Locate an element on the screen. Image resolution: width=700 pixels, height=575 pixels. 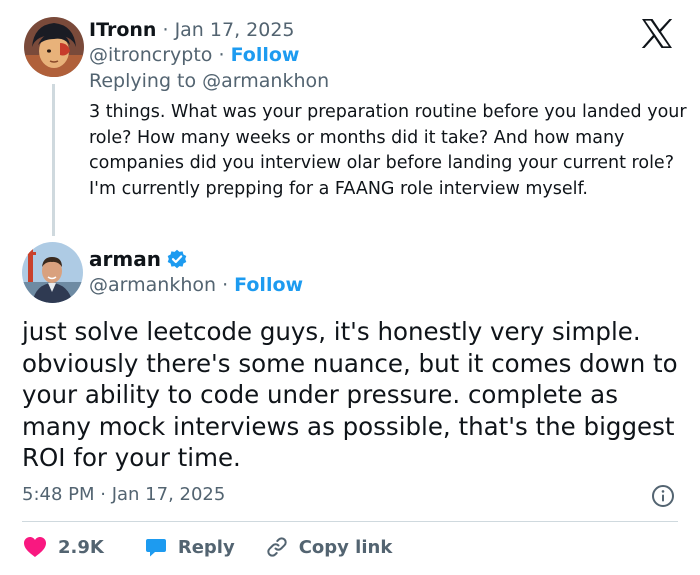
copy-link-button: Copy link is located at coordinates (329, 547).